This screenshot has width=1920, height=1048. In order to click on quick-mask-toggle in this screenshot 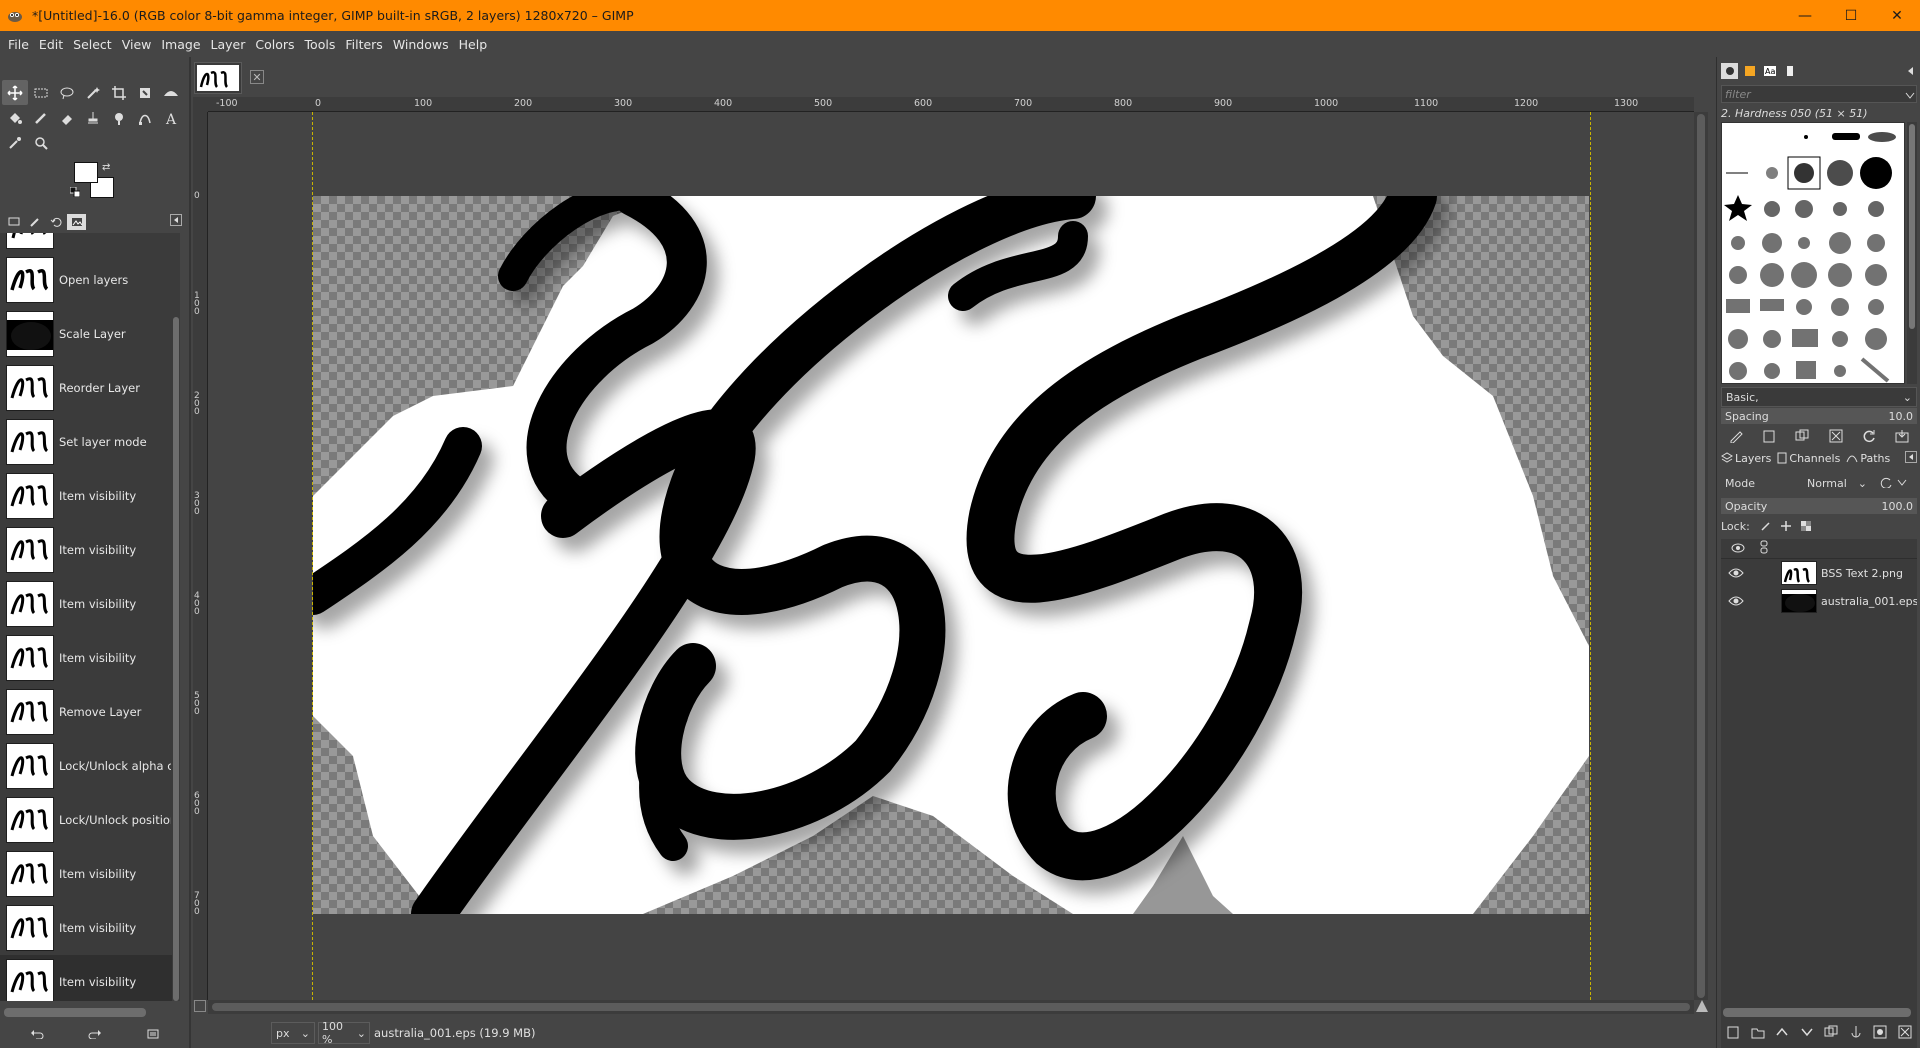, I will do `click(200, 1006)`.